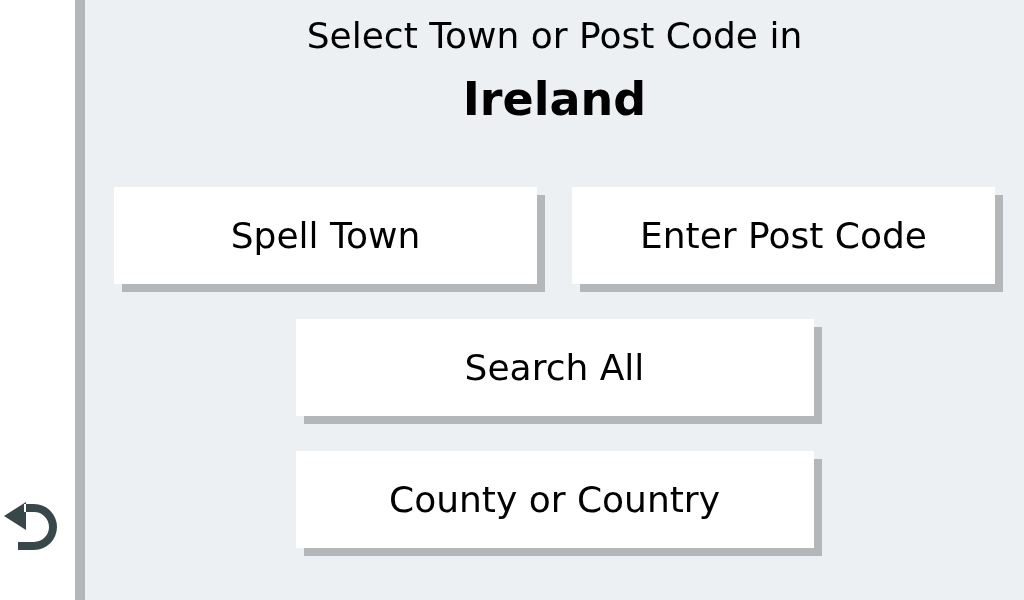  What do you see at coordinates (554, 36) in the screenshot?
I see `screen-title: Select Town or Post Code in` at bounding box center [554, 36].